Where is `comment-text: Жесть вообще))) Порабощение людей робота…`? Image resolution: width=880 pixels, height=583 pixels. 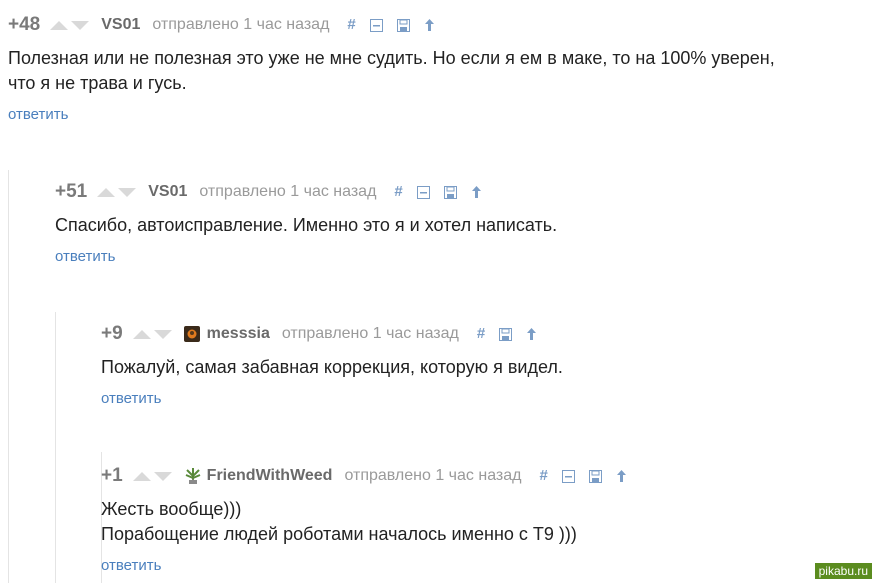 comment-text: Жесть вообще))) Порабощение людей робота… is located at coordinates (486, 522).